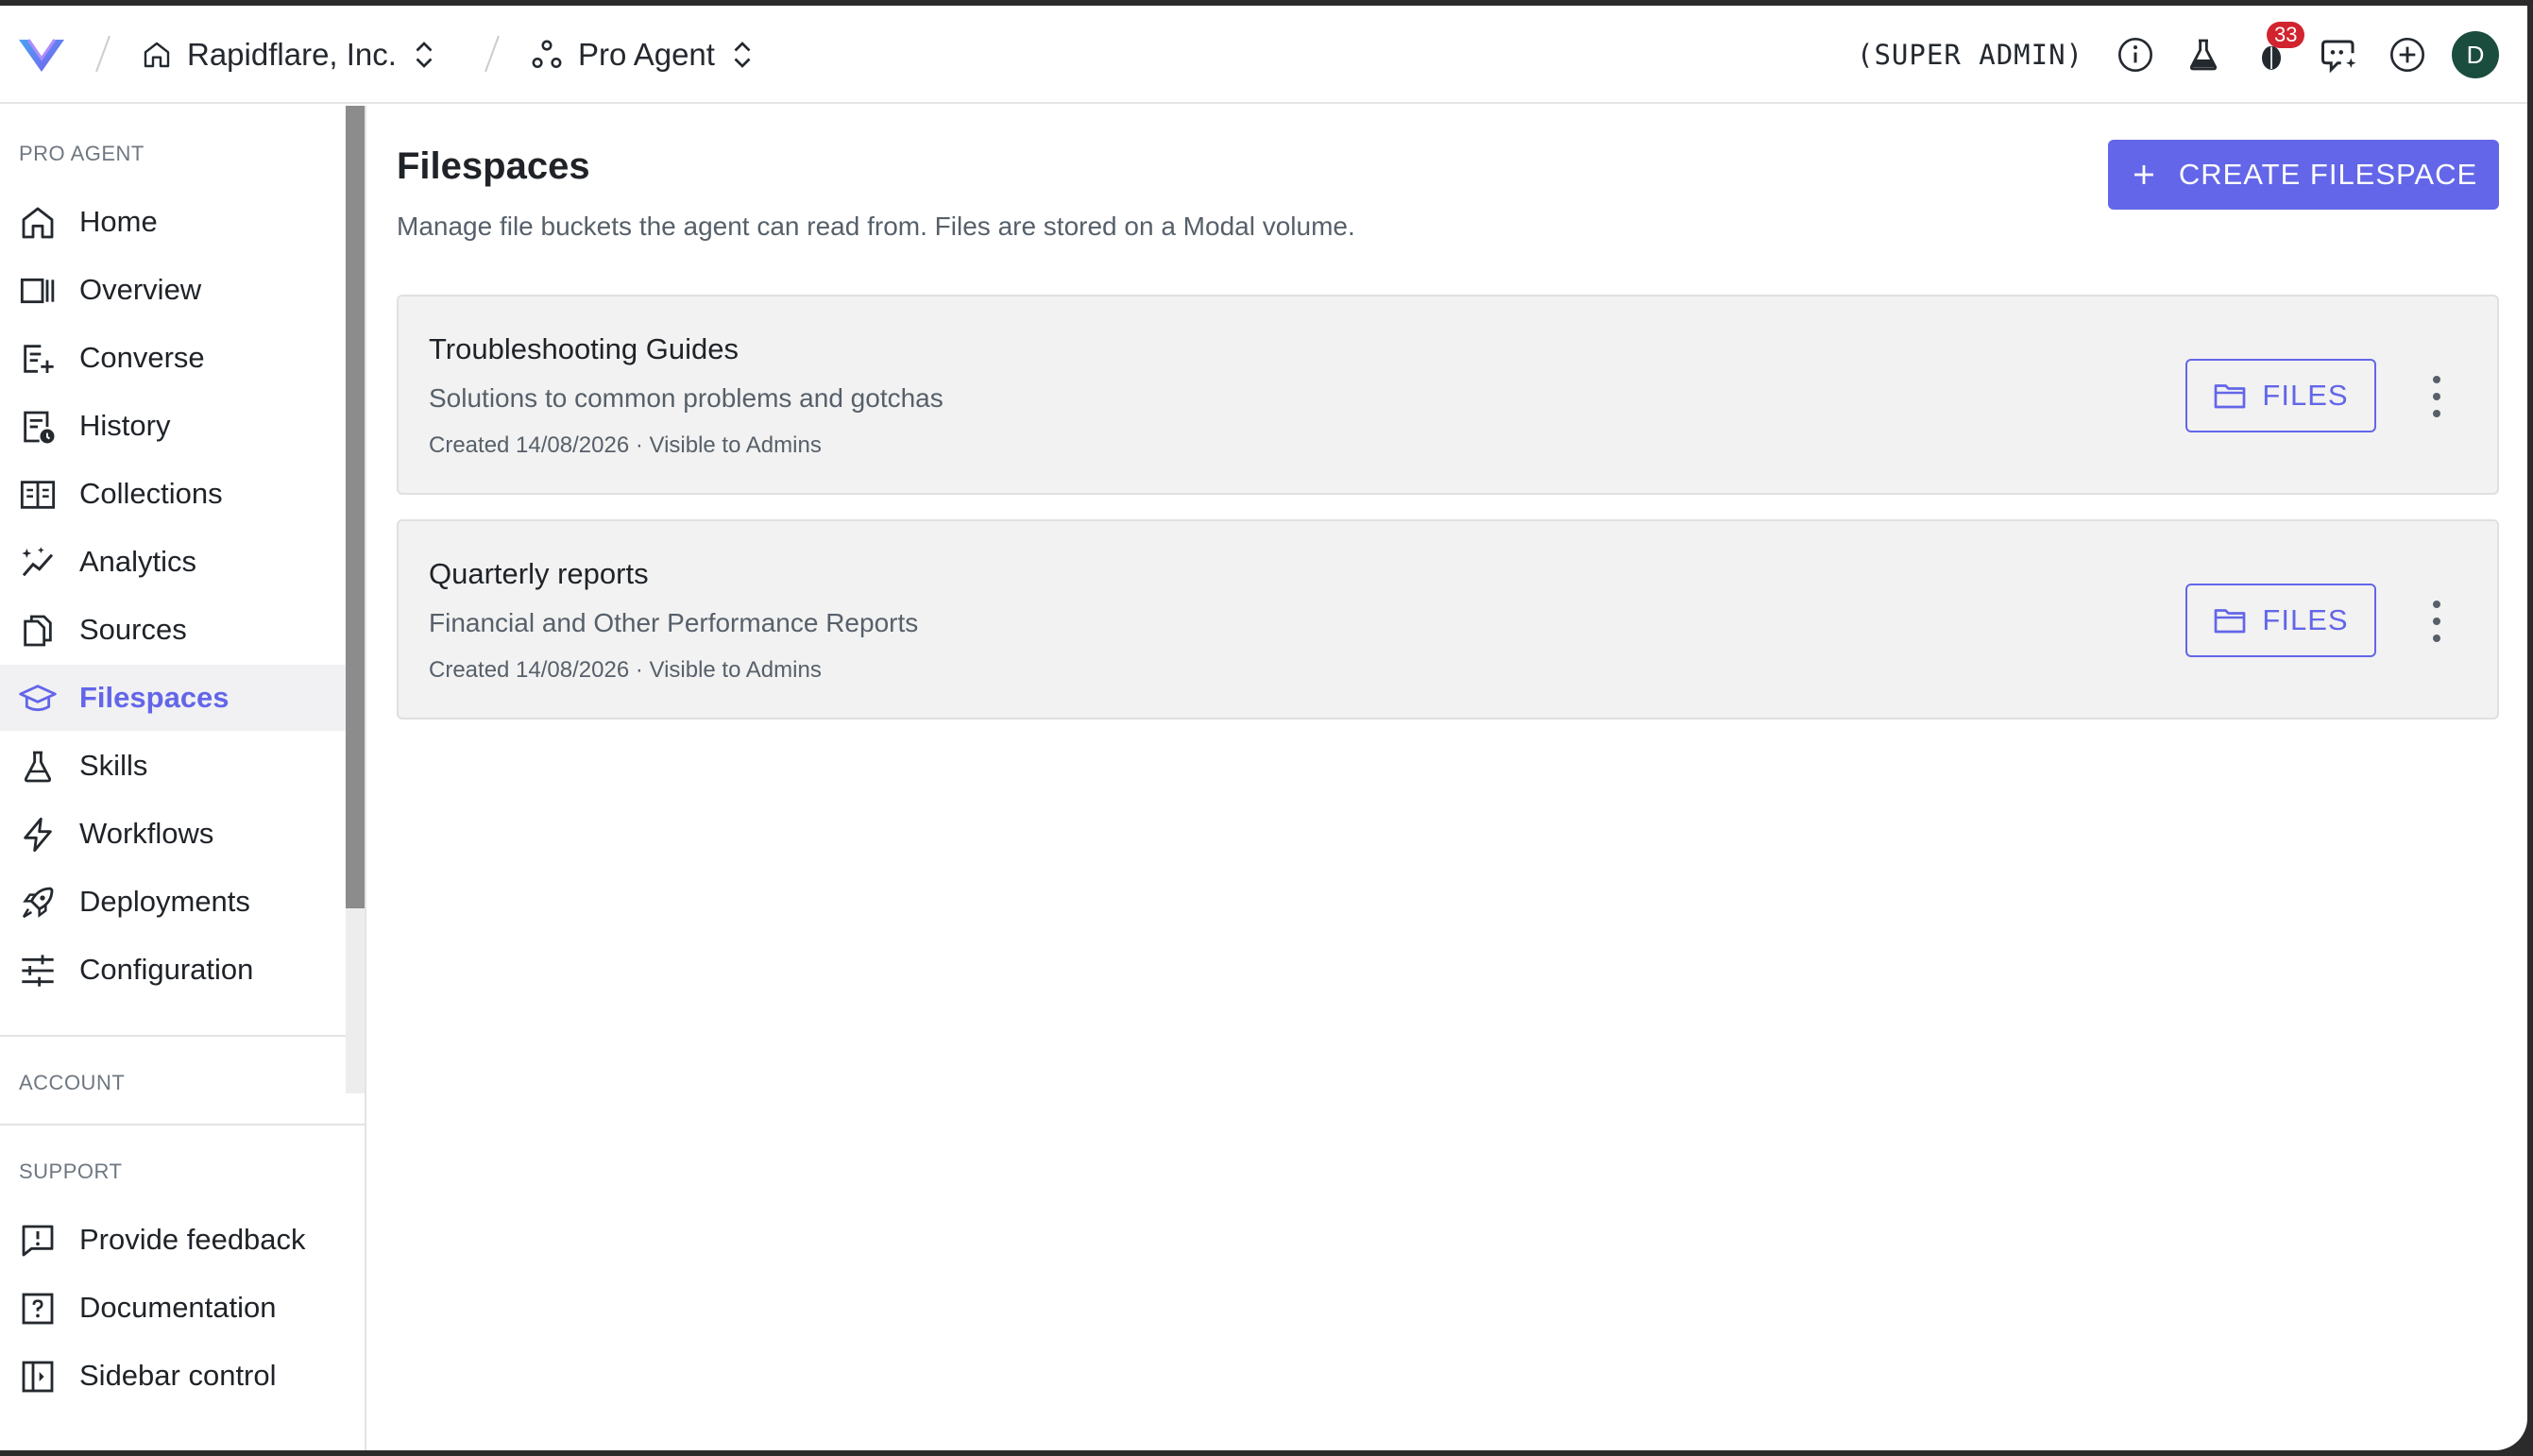  Describe the element at coordinates (38, 835) in the screenshot. I see `lightning-icon` at that location.